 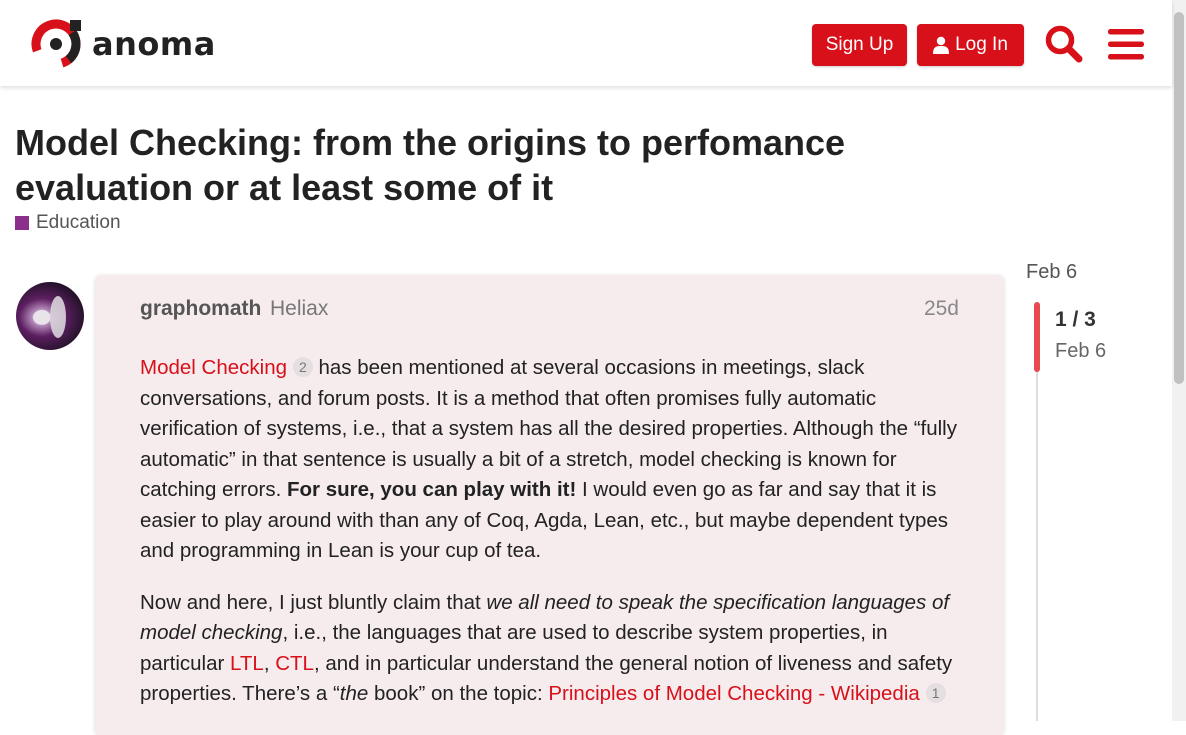 I want to click on anoma-logo: anoma, so click(x=130, y=44).